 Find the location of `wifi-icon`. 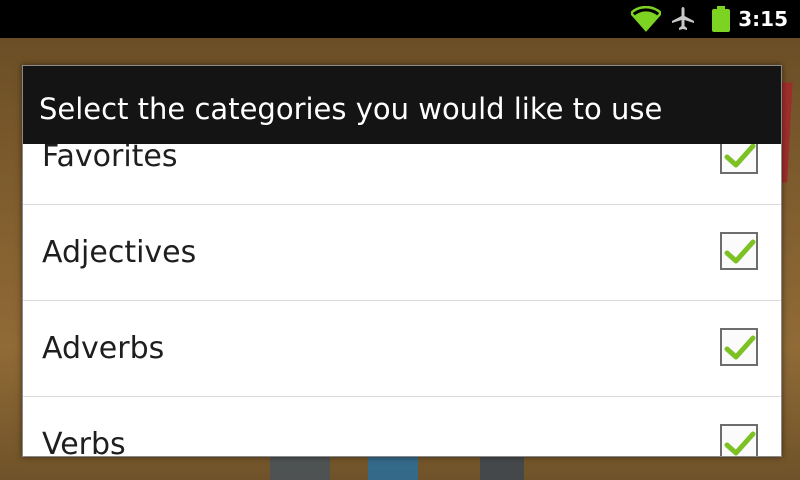

wifi-icon is located at coordinates (646, 20).